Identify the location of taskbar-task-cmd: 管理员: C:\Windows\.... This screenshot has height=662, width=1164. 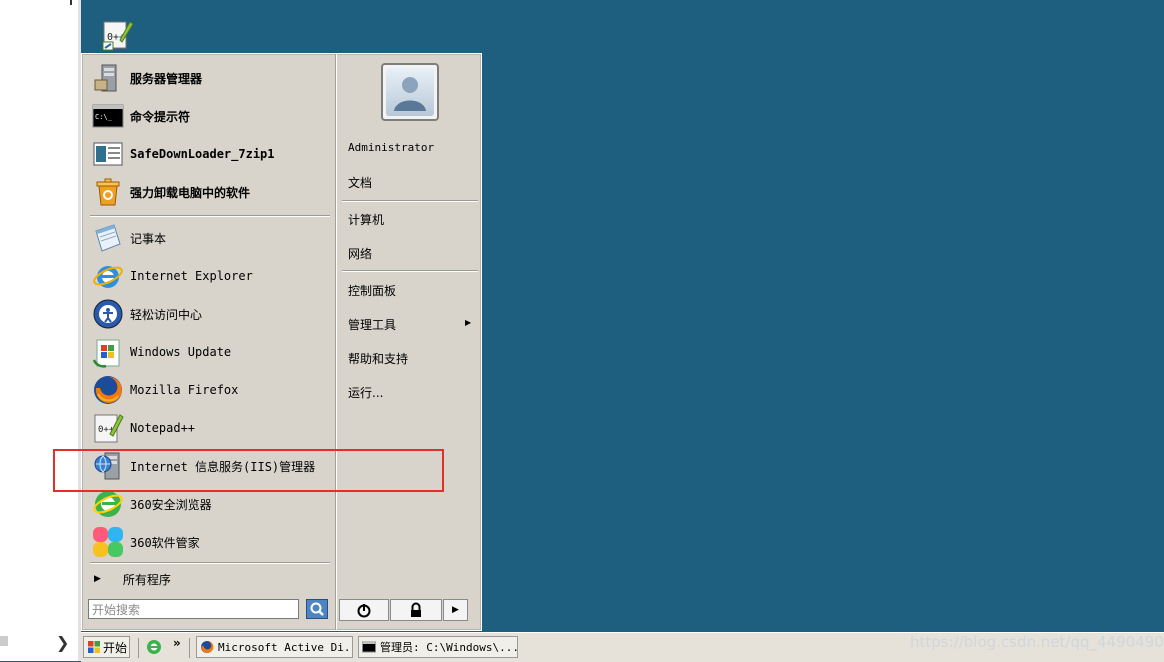
(438, 647).